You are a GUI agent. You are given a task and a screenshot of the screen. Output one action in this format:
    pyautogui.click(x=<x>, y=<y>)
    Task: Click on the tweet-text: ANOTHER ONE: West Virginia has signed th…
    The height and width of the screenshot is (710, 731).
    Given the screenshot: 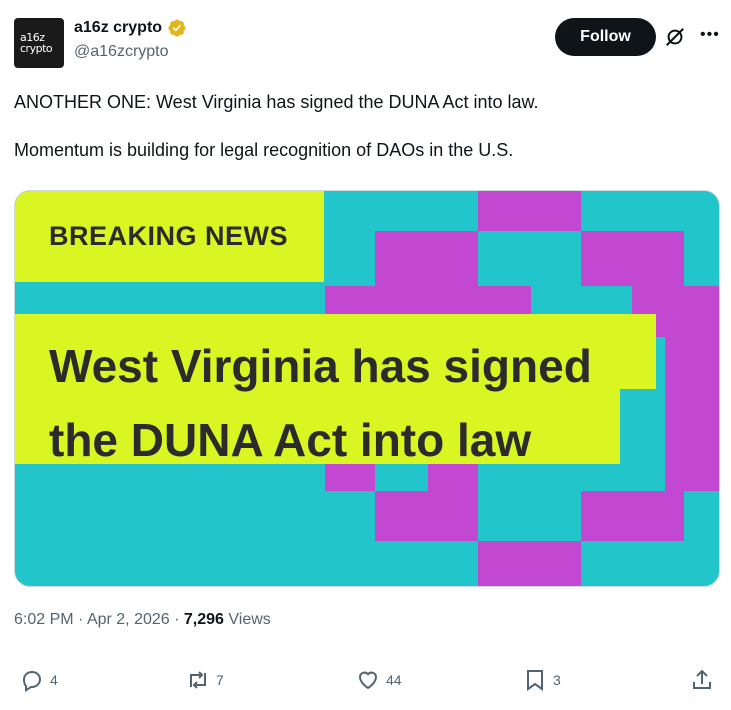 What is the action you would take?
    pyautogui.click(x=364, y=138)
    